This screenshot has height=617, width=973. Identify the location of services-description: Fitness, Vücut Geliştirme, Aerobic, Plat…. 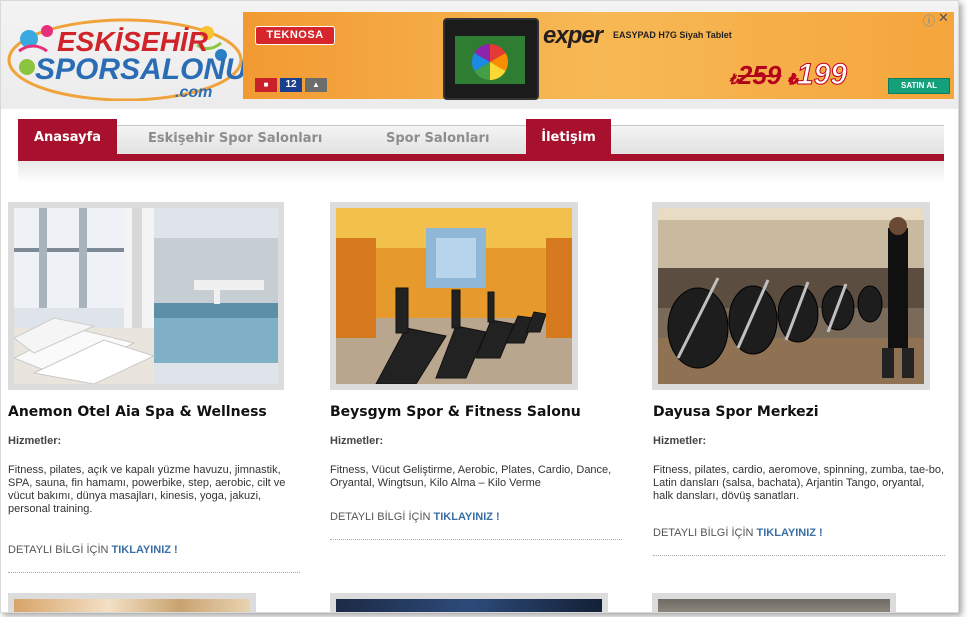
(471, 476).